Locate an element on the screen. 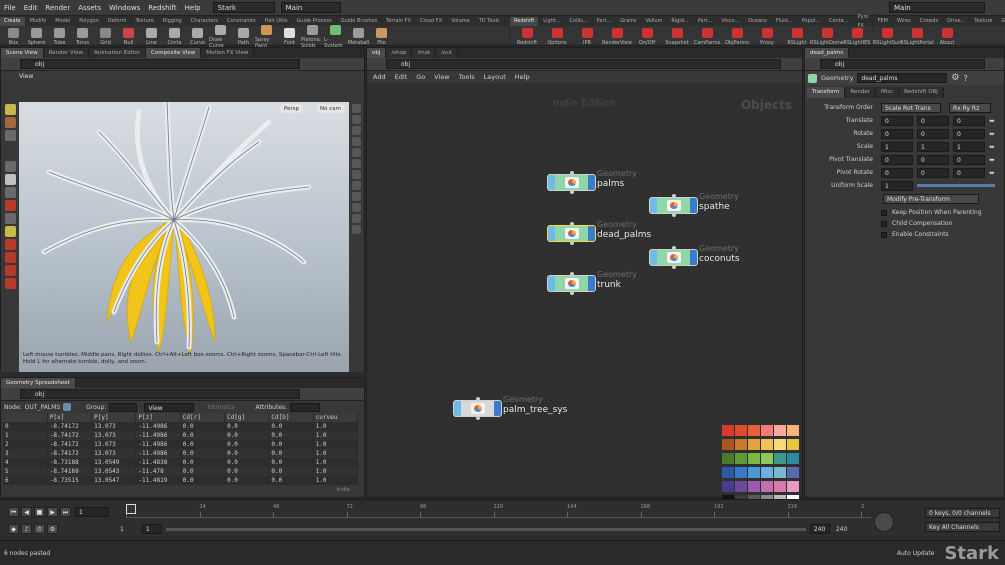  path-tab-obj: obj is located at coordinates (377, 53).